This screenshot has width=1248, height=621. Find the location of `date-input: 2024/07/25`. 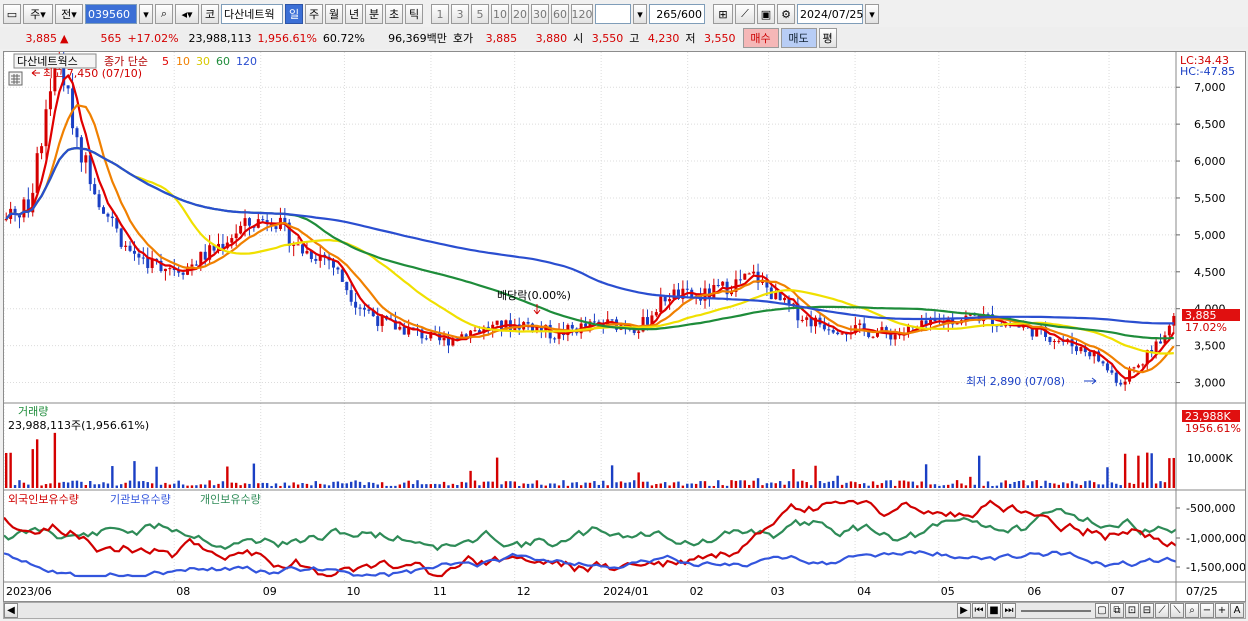

date-input: 2024/07/25 is located at coordinates (830, 14).